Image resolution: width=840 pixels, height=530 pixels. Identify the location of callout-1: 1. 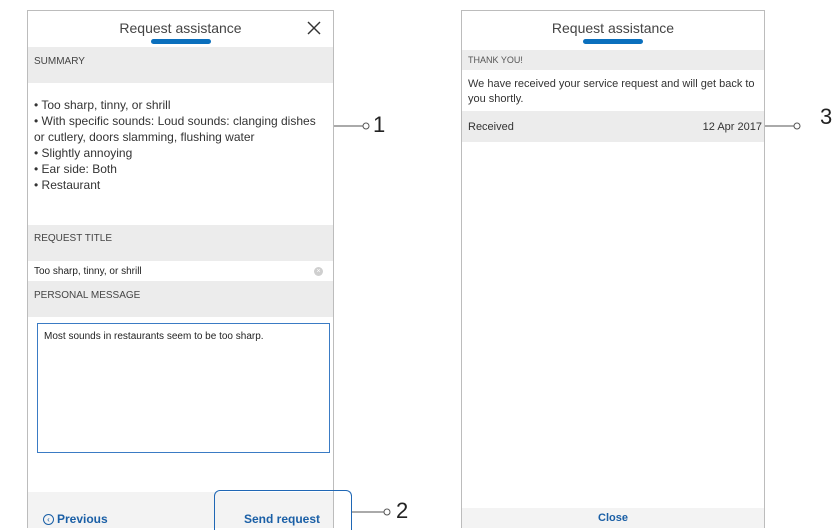
(379, 124).